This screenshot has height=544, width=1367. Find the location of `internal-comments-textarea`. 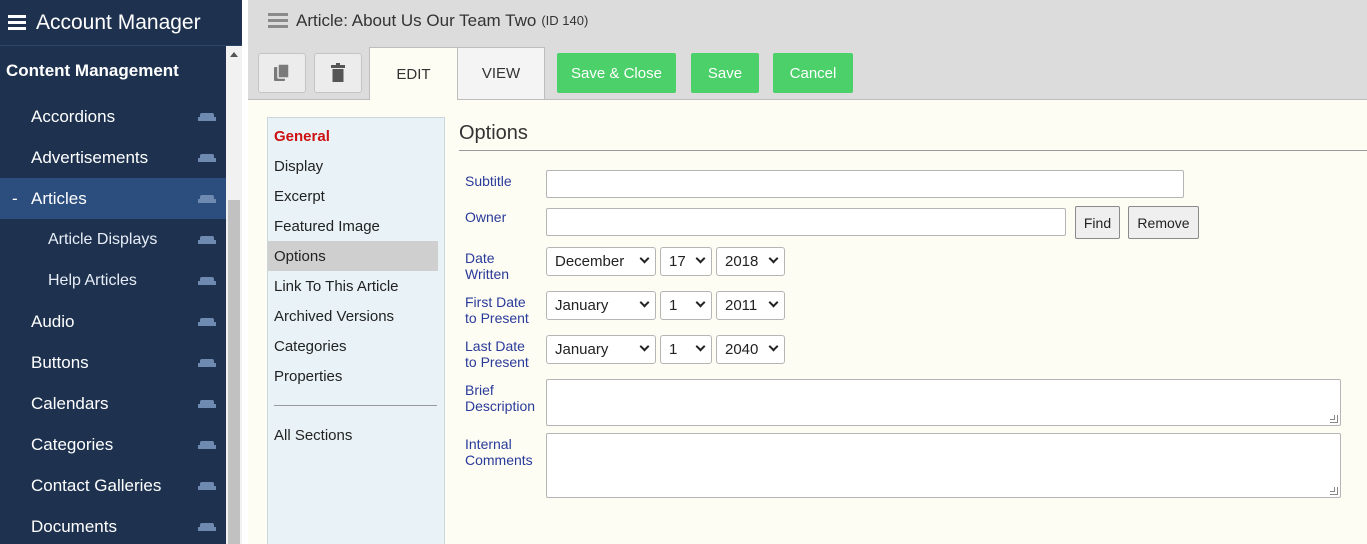

internal-comments-textarea is located at coordinates (943, 465).